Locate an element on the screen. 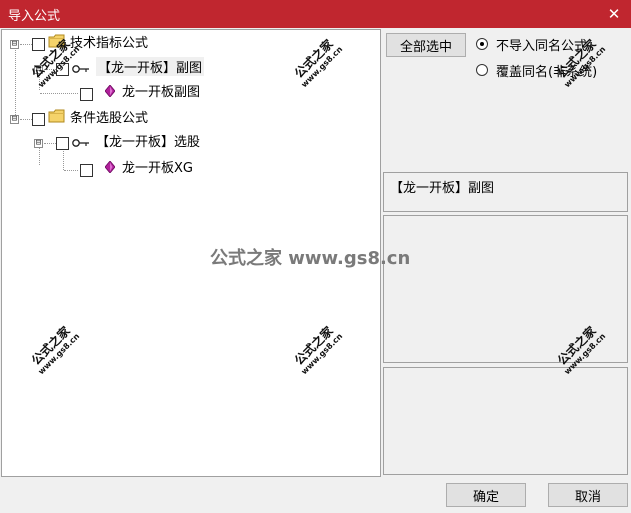 The height and width of the screenshot is (513, 631). formula-name-panel: 【龙一开板】副图 is located at coordinates (505, 192).